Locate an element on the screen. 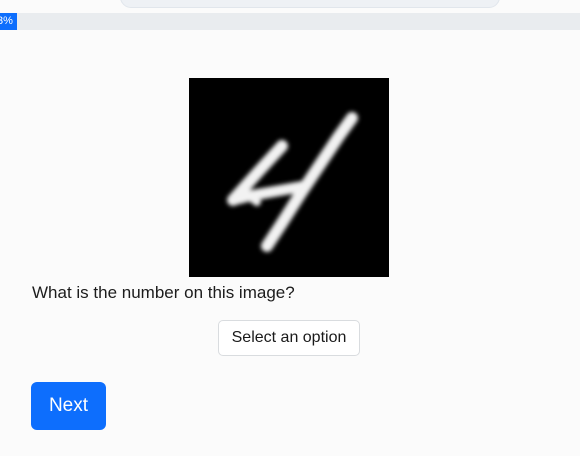 Image resolution: width=580 pixels, height=456 pixels. progress-label: 3% is located at coordinates (6, 21).